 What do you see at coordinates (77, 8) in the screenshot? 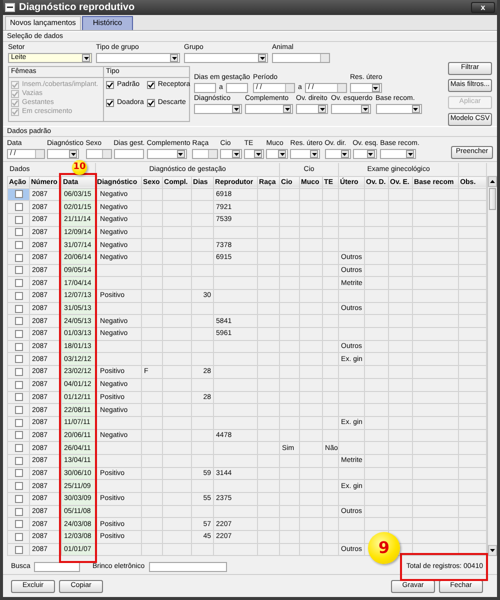
I see `window-title: Diagnóstico reprodutivo` at bounding box center [77, 8].